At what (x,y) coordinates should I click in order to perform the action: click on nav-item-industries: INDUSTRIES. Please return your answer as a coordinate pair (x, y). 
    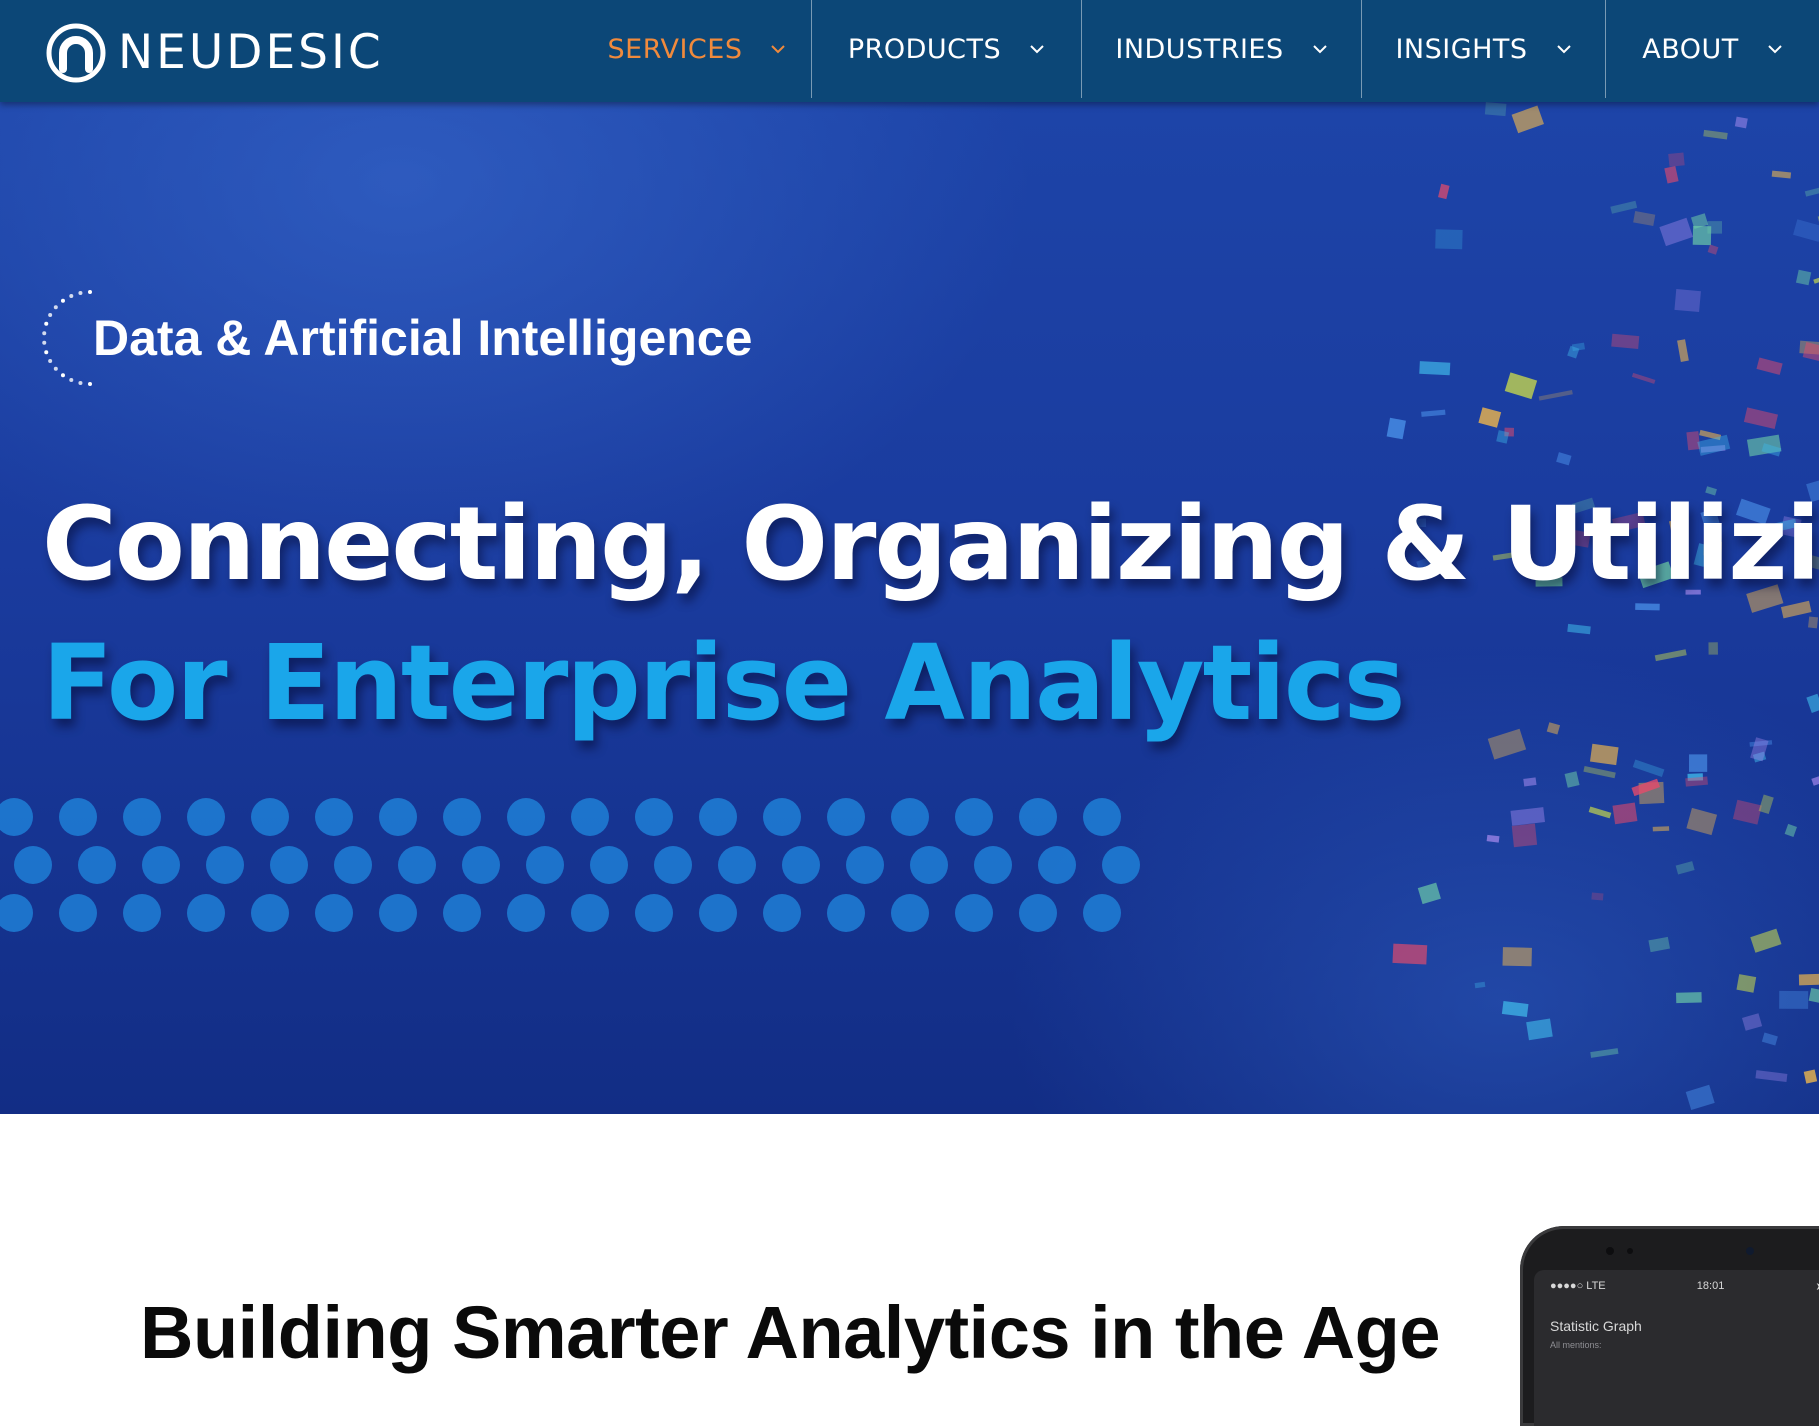
    Looking at the image, I should click on (1221, 49).